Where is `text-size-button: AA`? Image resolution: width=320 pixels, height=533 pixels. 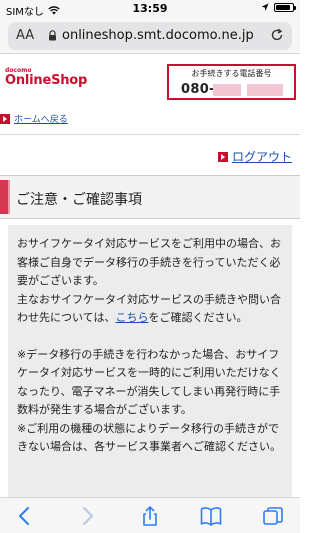
text-size-button: AA is located at coordinates (25, 35).